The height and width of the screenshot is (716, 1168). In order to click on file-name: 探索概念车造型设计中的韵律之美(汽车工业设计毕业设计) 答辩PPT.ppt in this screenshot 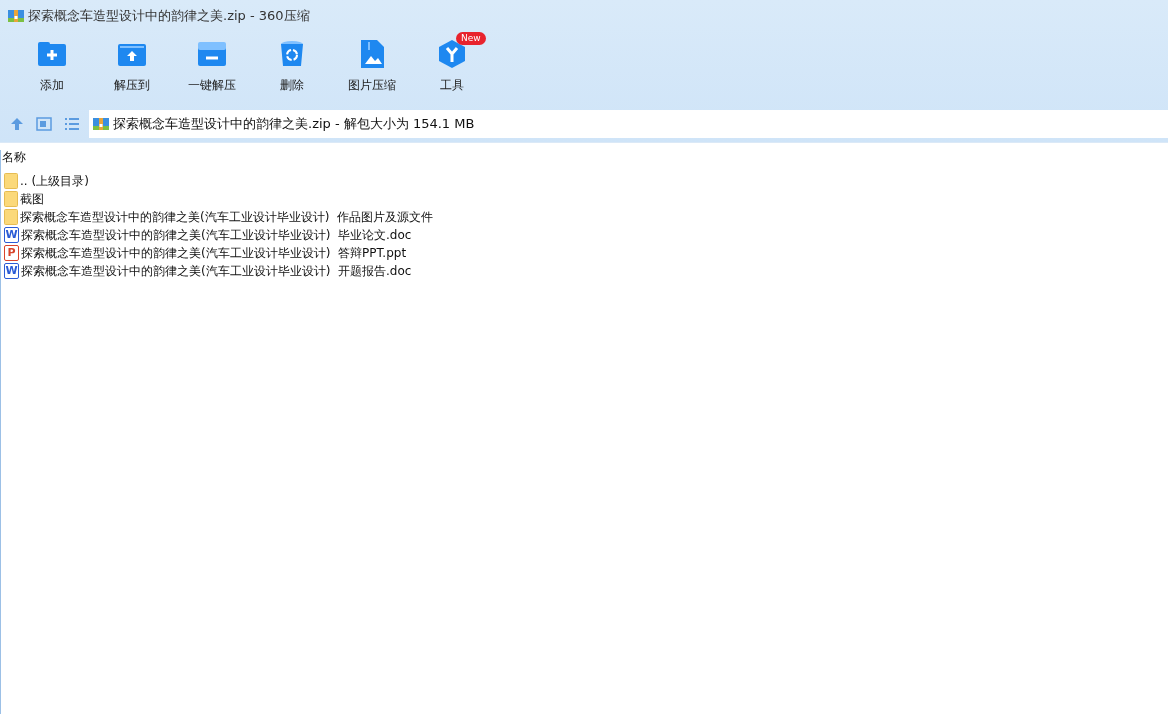, I will do `click(214, 253)`.